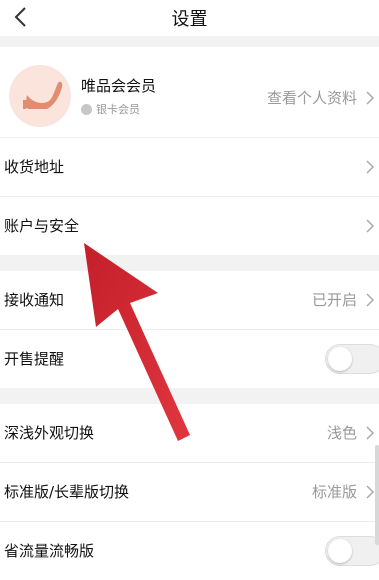 The height and width of the screenshot is (580, 379). I want to click on member-level-label: 银卡会员, so click(118, 109).